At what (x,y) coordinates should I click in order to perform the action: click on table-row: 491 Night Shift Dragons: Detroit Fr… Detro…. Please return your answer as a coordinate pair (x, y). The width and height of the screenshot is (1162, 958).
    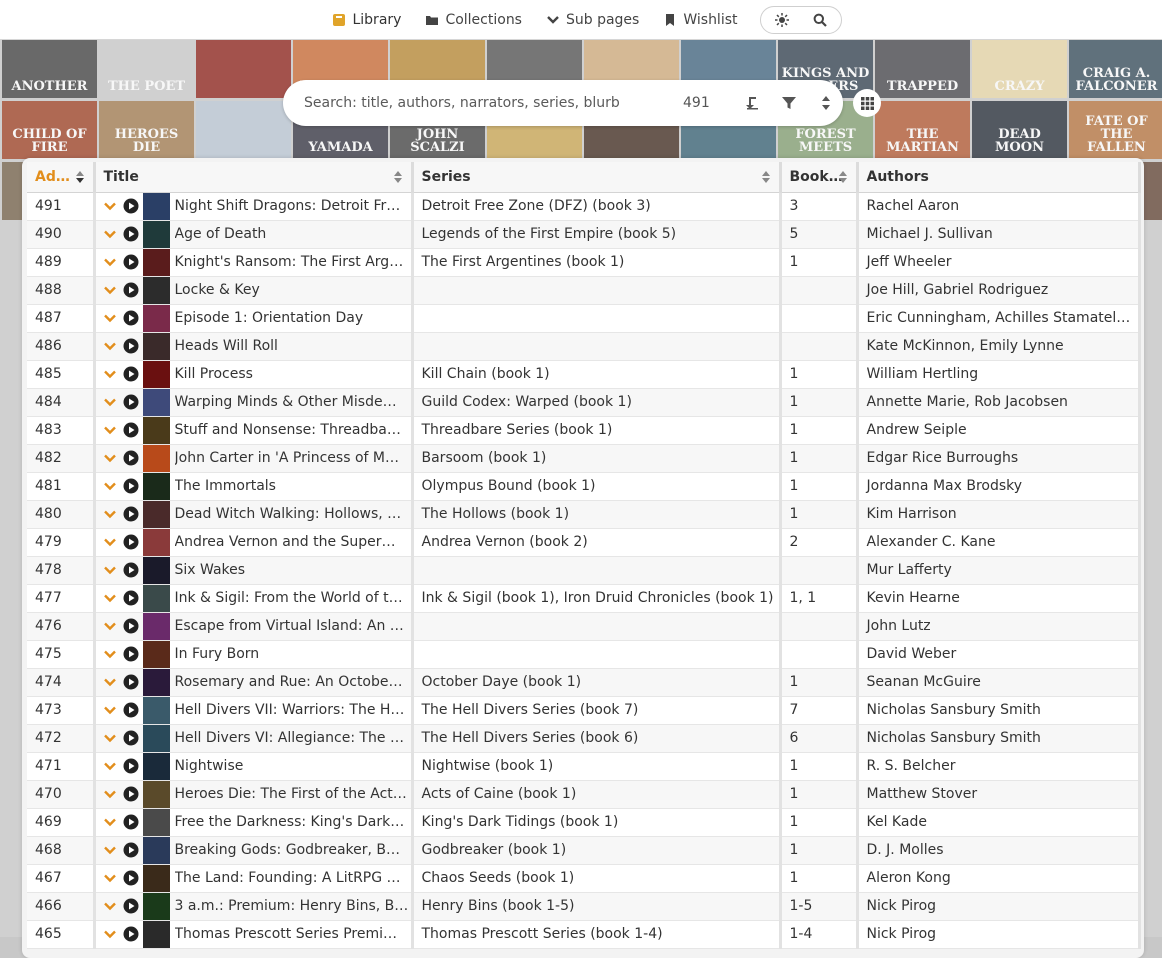
    Looking at the image, I should click on (584, 206).